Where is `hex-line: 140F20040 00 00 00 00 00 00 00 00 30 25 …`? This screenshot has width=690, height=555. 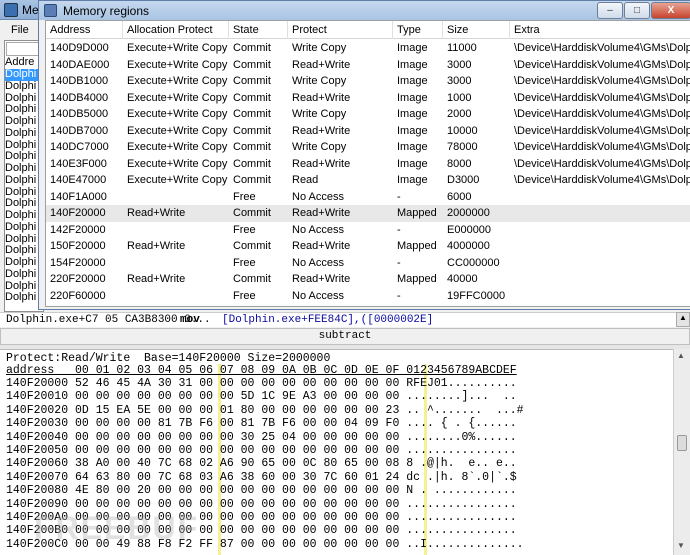
hex-line: 140F20040 00 00 00 00 00 00 00 00 30 25 … is located at coordinates (261, 438).